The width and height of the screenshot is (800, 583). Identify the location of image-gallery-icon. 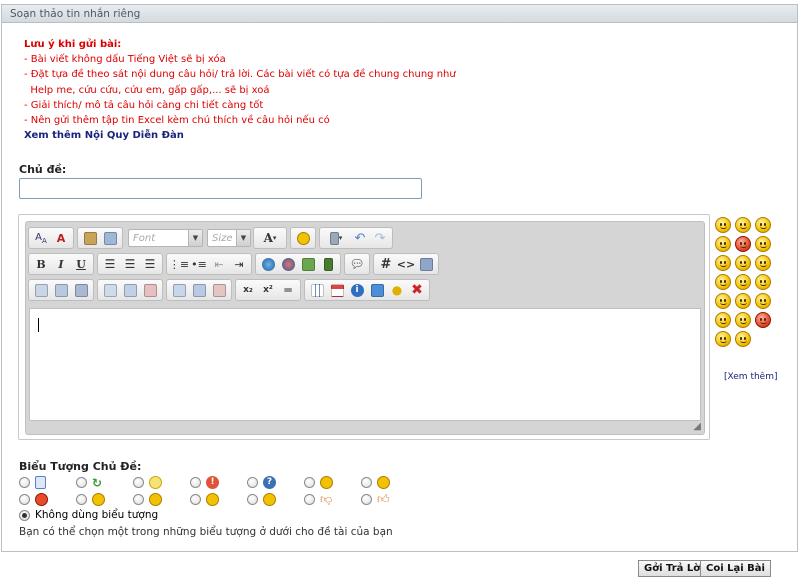
(377, 290).